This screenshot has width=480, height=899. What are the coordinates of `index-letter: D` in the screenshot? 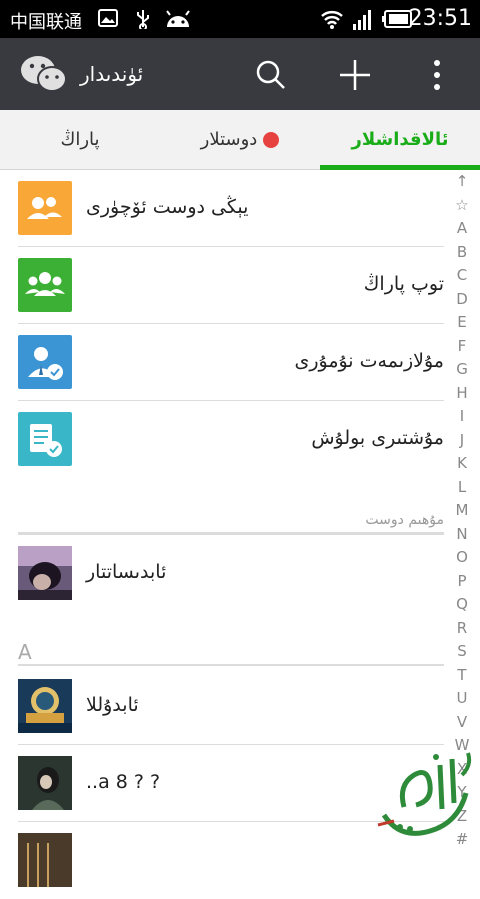 It's located at (462, 299).